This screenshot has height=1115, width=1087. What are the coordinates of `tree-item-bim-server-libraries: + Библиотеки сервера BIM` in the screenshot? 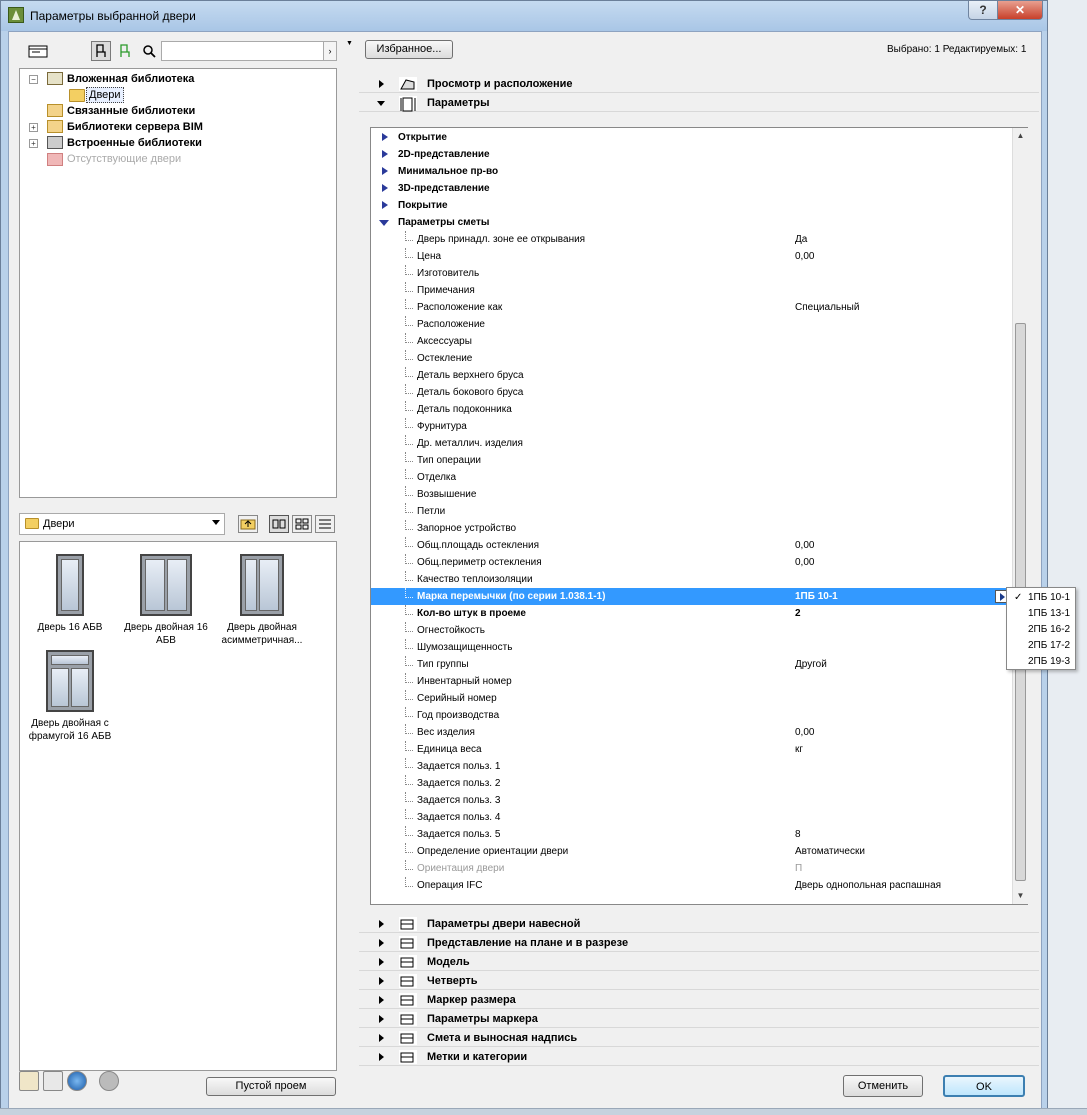 It's located at (170, 127).